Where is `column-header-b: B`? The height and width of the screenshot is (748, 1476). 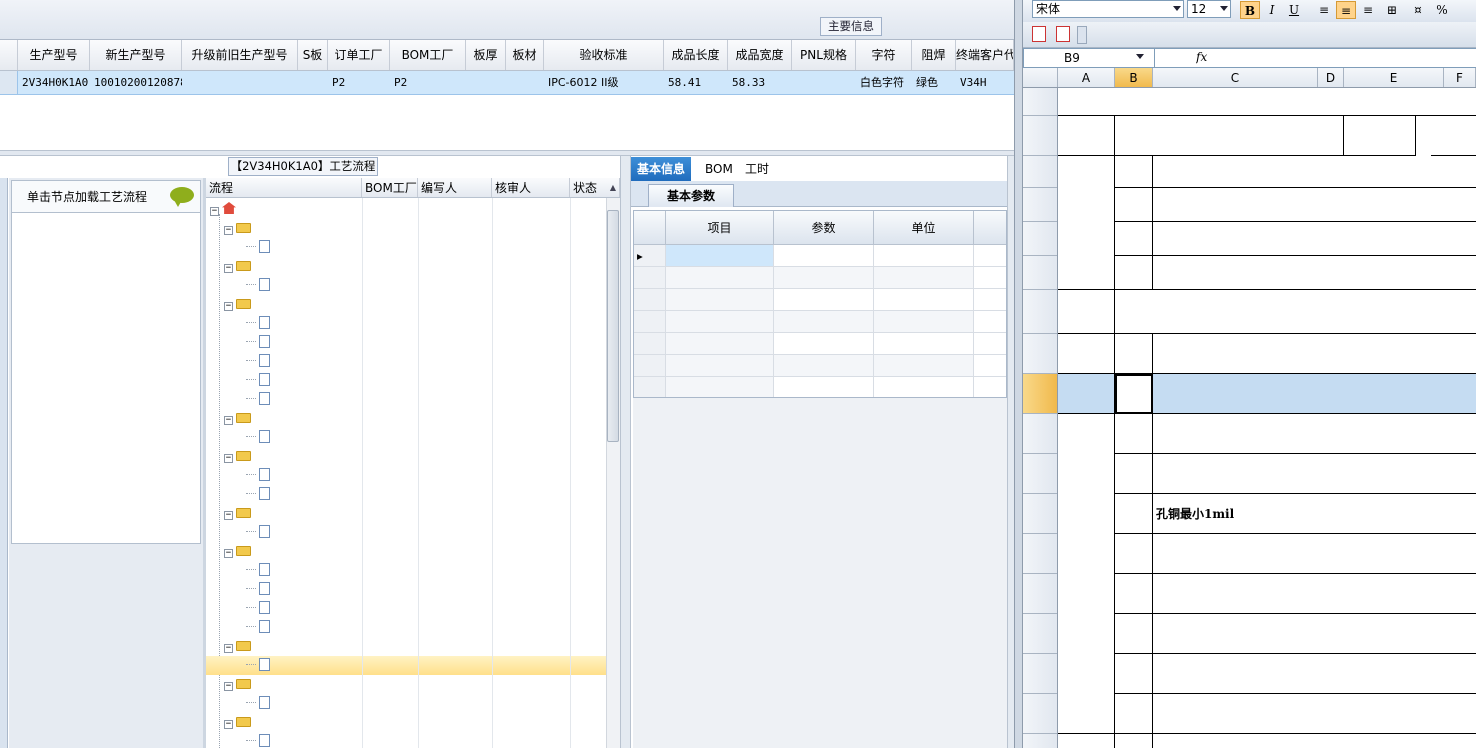
column-header-b: B is located at coordinates (1134, 77).